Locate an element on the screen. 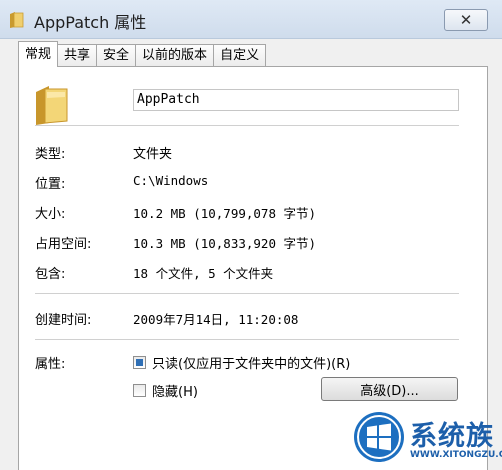 The height and width of the screenshot is (470, 502). tab-strip: 常规 共享 安全 以前的版本 自定义 is located at coordinates (142, 54).